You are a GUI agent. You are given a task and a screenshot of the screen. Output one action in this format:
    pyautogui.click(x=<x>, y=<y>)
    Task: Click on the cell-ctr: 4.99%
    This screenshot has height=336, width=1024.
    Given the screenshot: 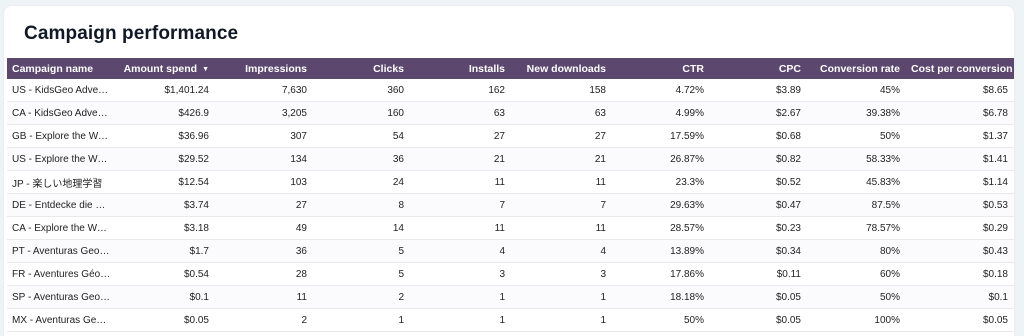 What is the action you would take?
    pyautogui.click(x=661, y=113)
    